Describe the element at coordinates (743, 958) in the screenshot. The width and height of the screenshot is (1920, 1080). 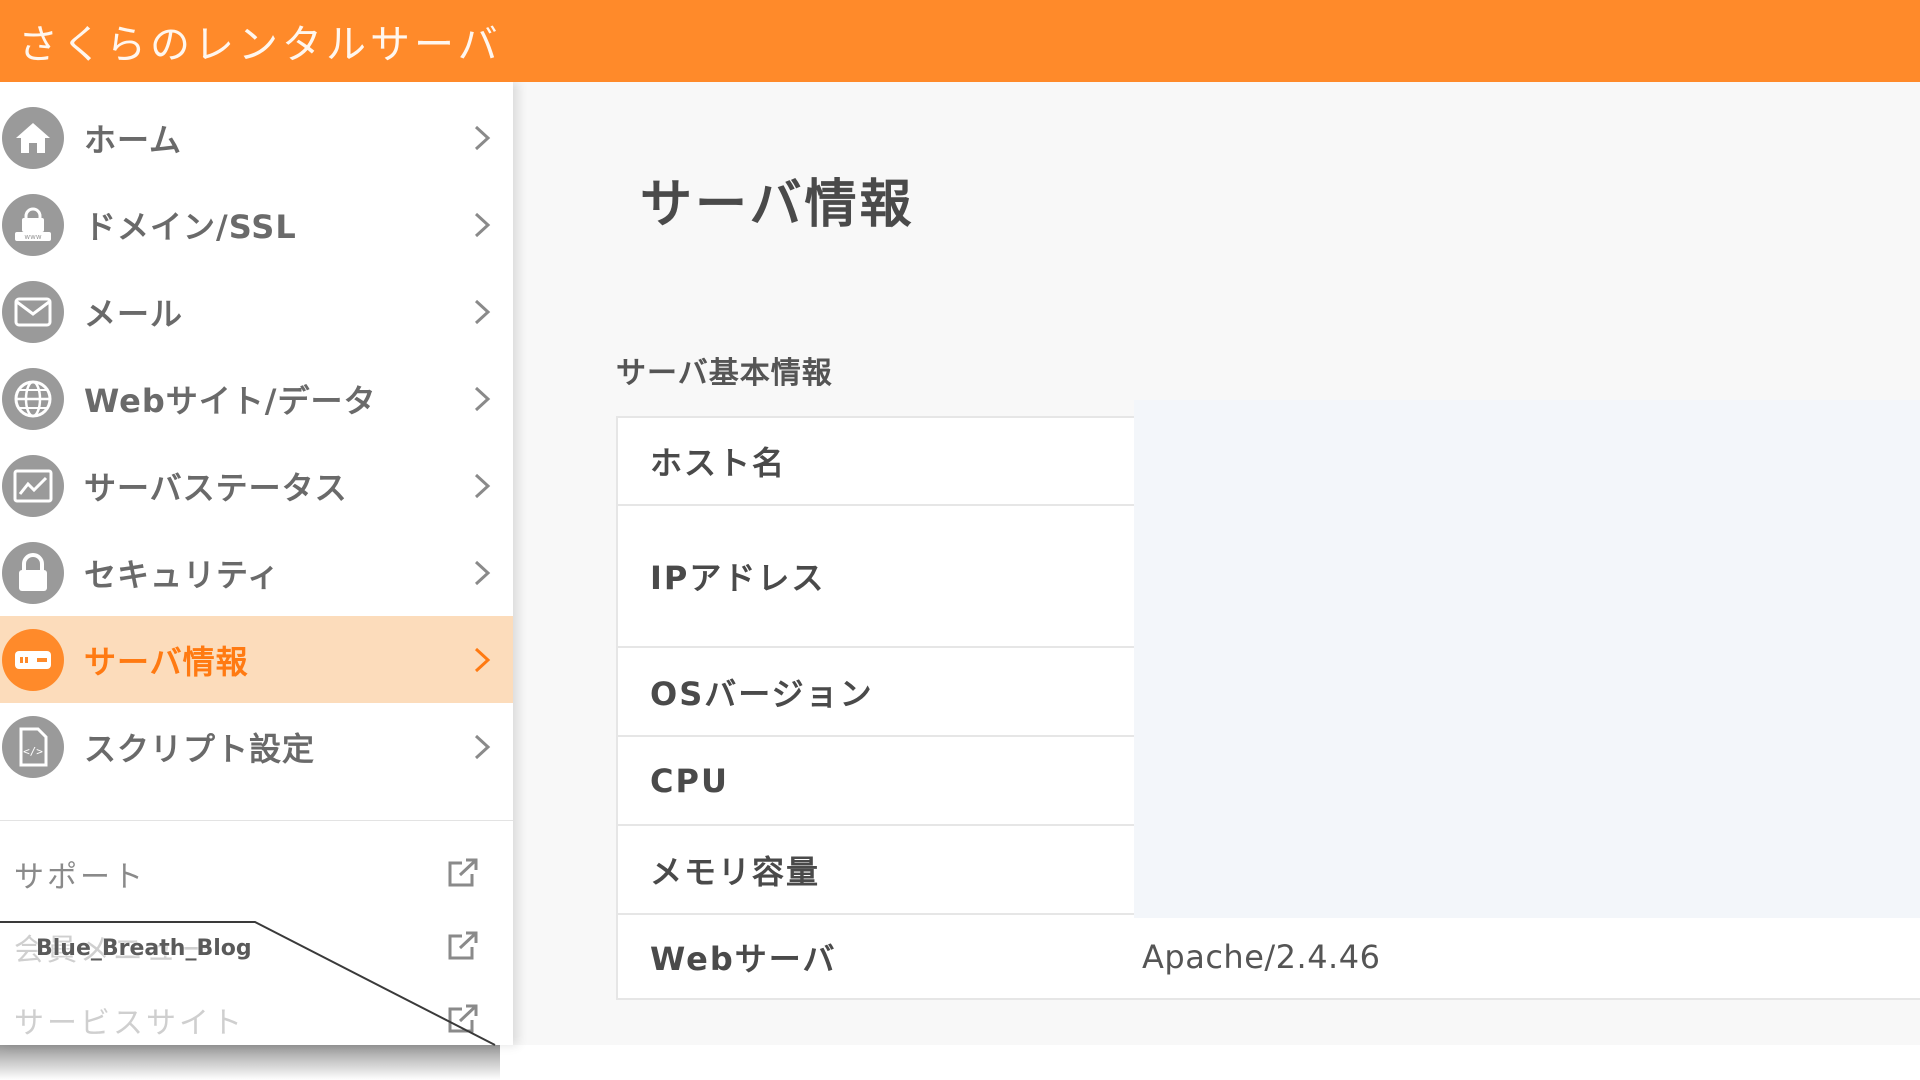
I see `row-label: Webサーバ` at that location.